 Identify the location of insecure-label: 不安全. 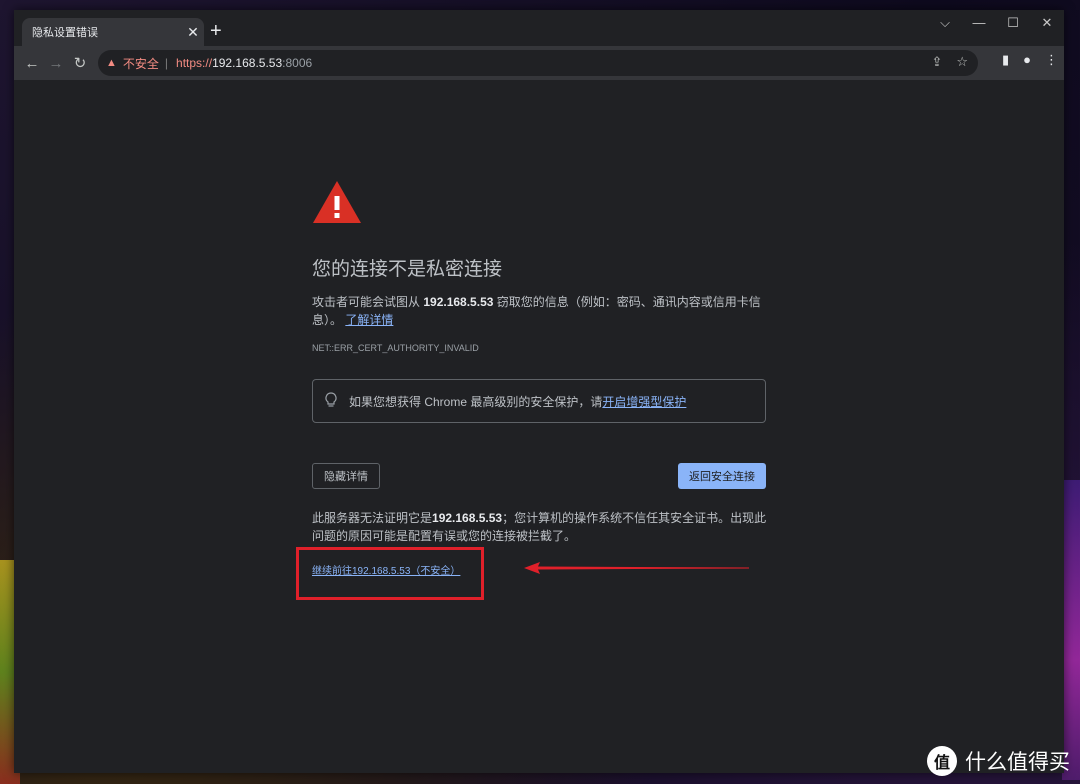
(141, 63).